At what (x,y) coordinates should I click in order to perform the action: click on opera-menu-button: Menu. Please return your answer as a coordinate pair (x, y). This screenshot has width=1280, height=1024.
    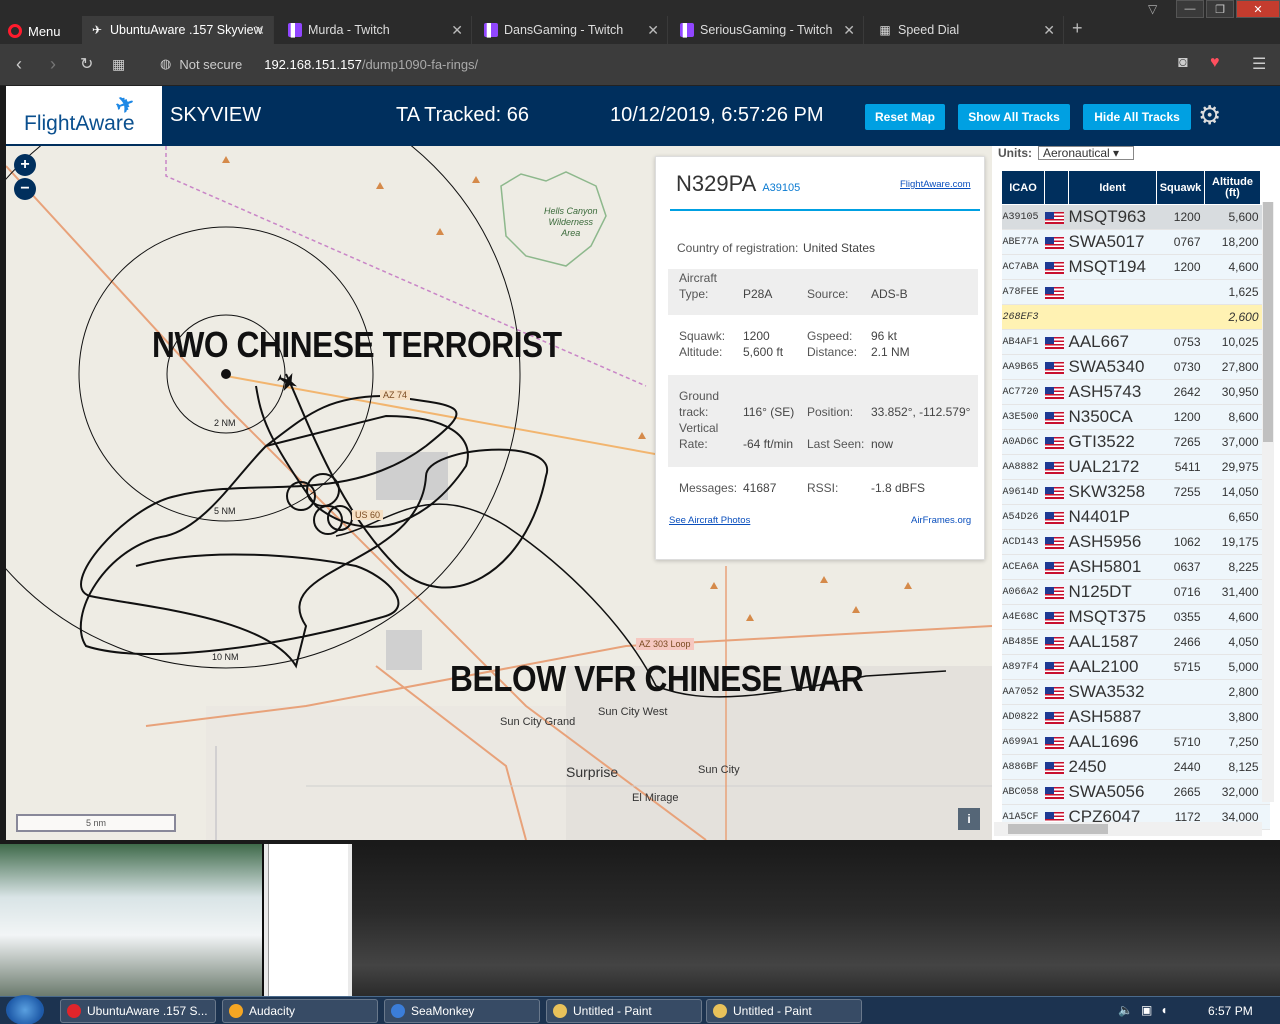
    Looking at the image, I should click on (34, 31).